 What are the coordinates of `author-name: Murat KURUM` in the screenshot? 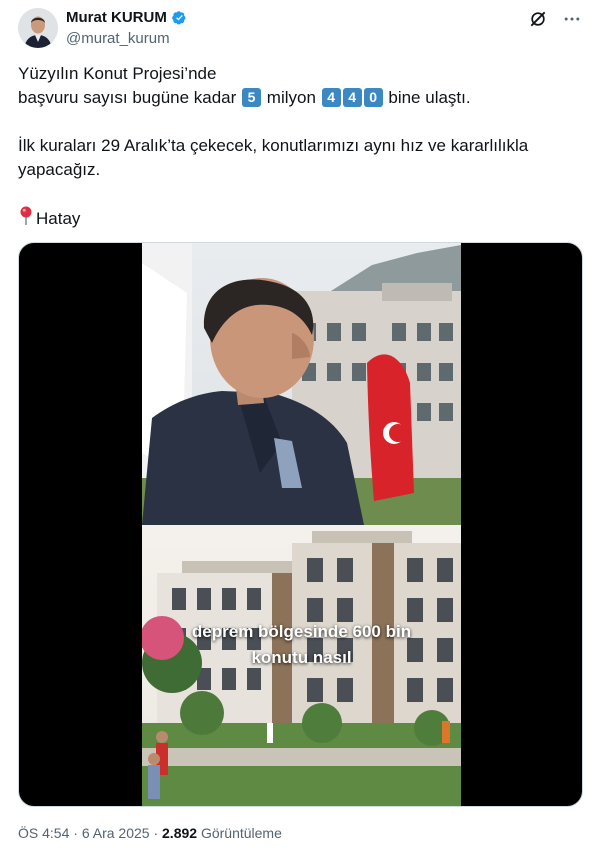 It's located at (116, 17).